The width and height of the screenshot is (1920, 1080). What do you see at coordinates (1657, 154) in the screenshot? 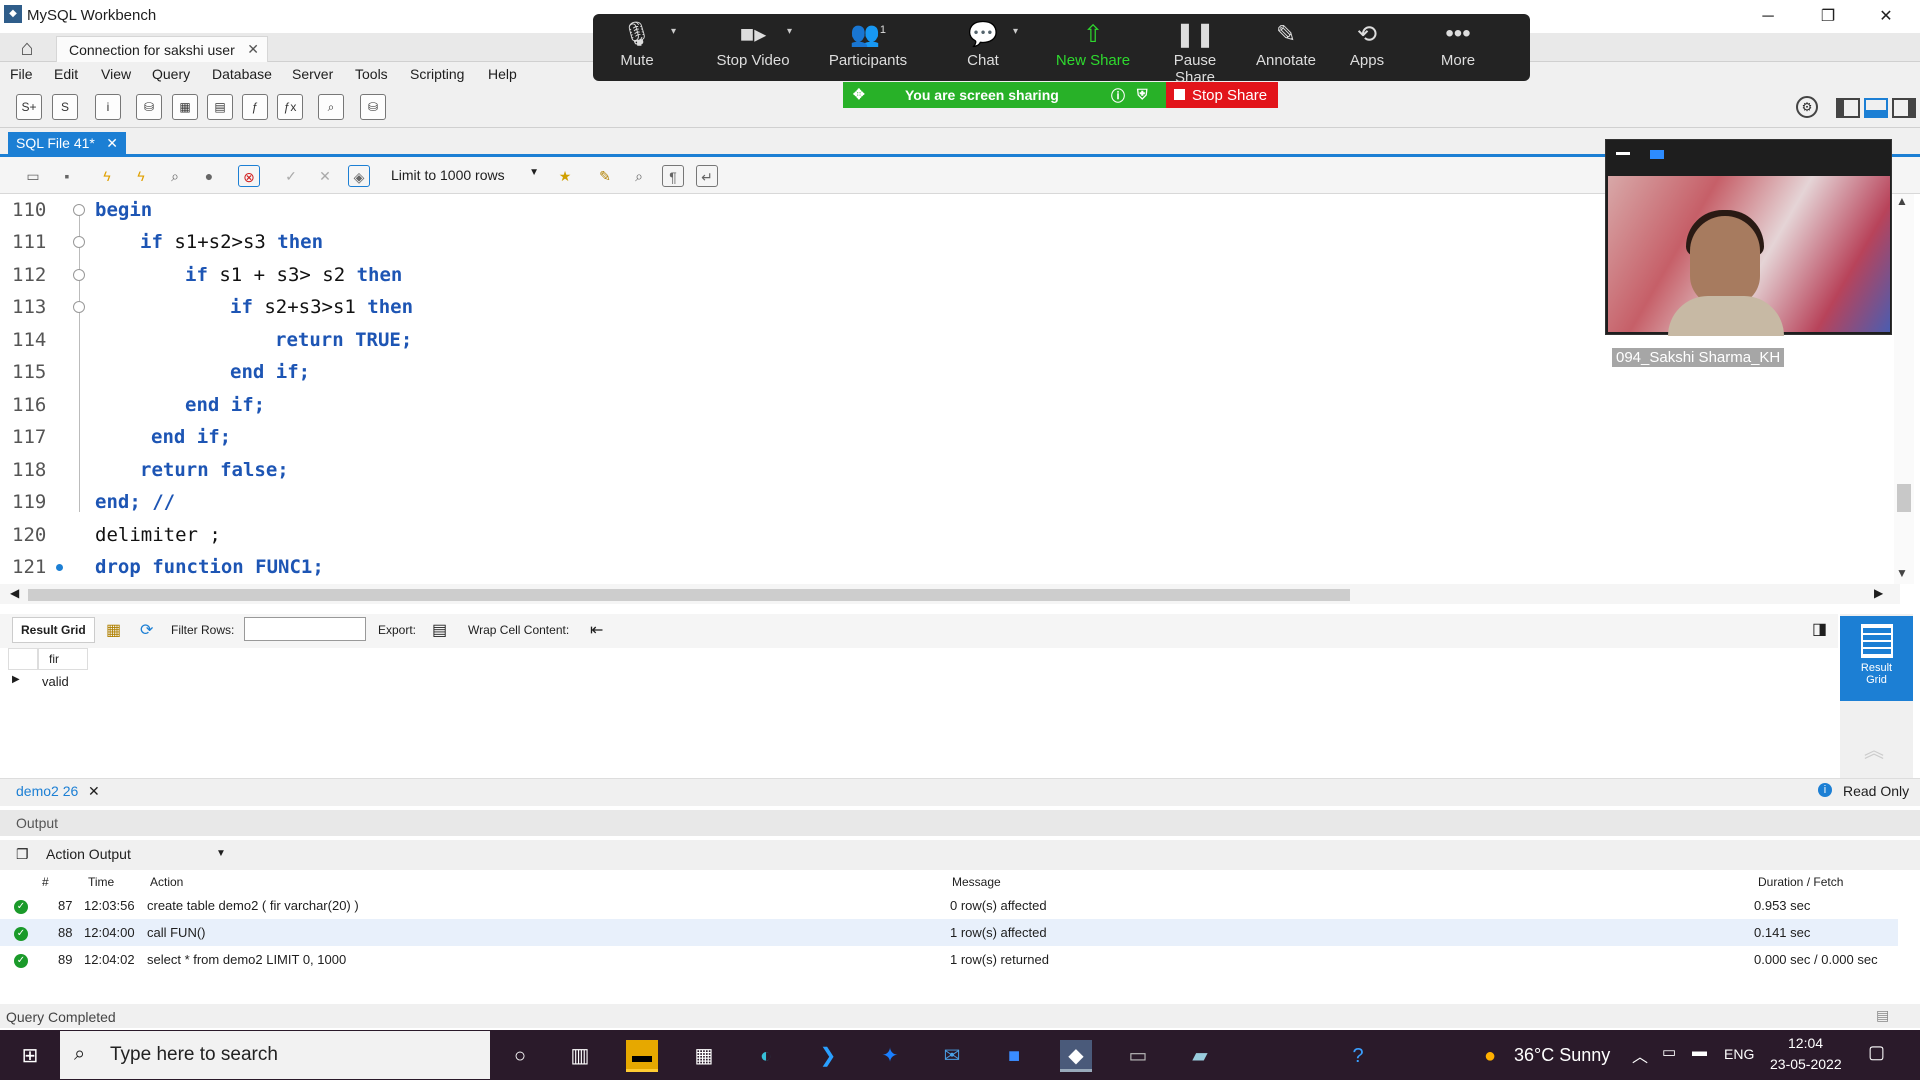
I see `video-view-icon` at bounding box center [1657, 154].